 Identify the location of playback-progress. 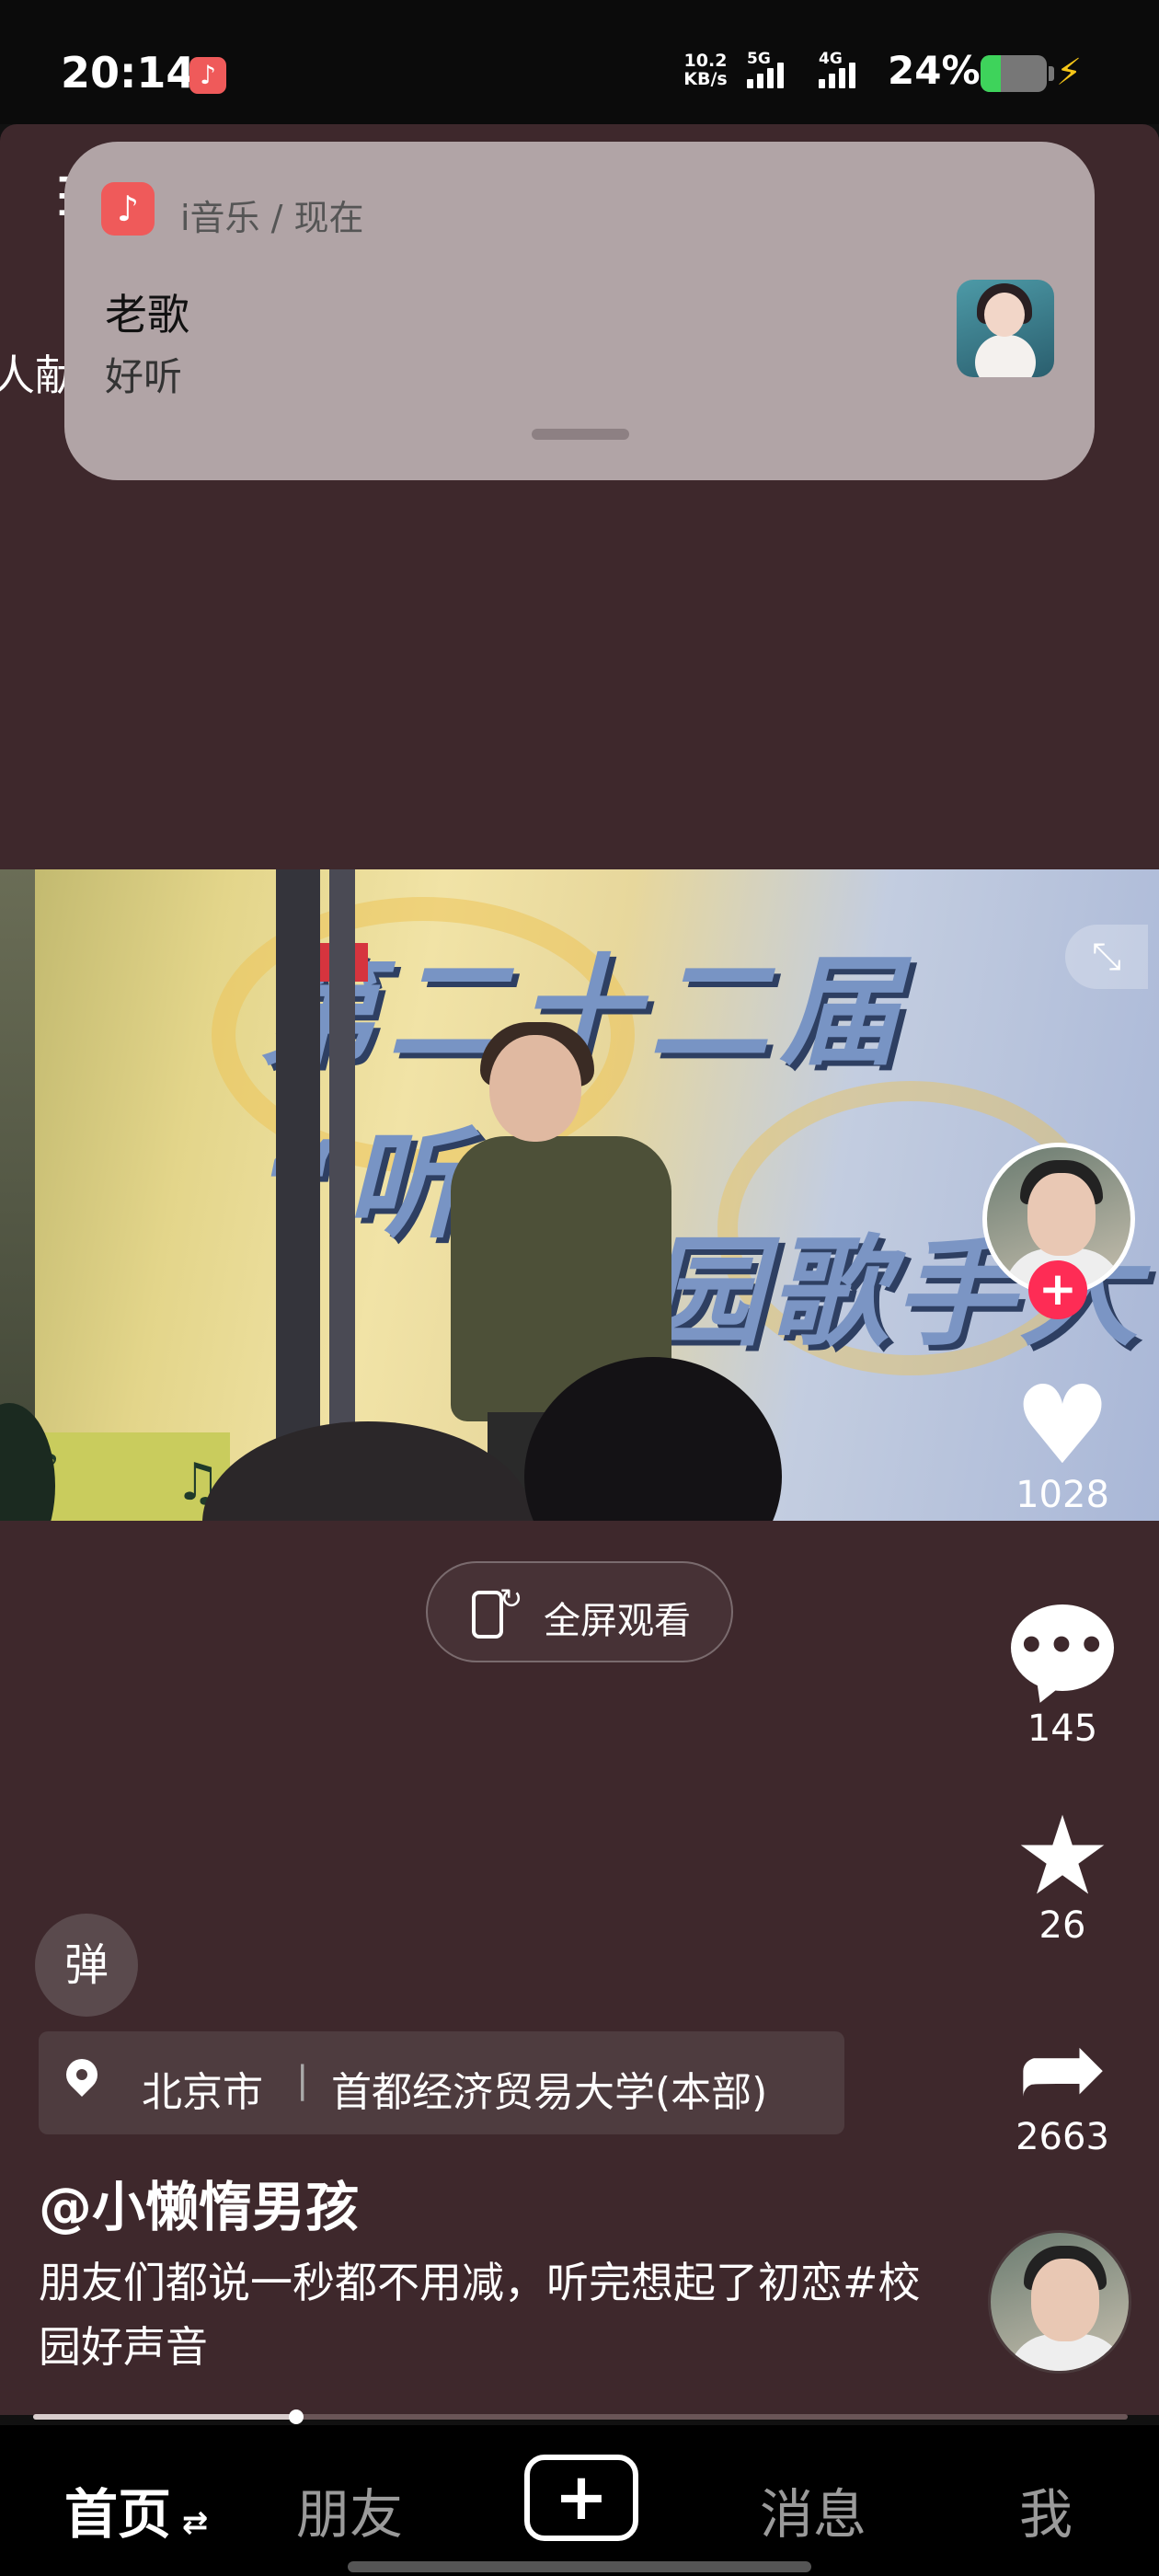
(580, 2416).